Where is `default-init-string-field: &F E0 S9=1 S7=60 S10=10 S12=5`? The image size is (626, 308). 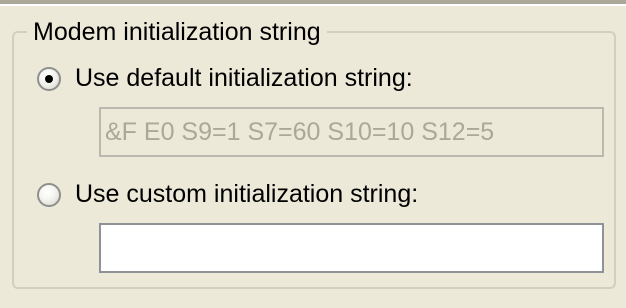 default-init-string-field: &F E0 S9=1 S7=60 S10=10 S12=5 is located at coordinates (351, 132).